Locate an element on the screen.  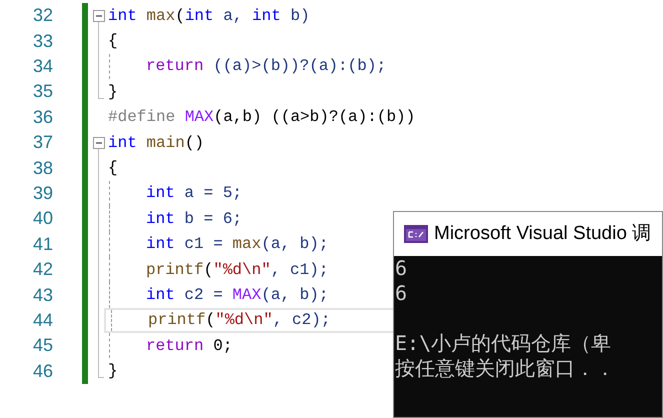
line-number: 45 is located at coordinates (43, 346).